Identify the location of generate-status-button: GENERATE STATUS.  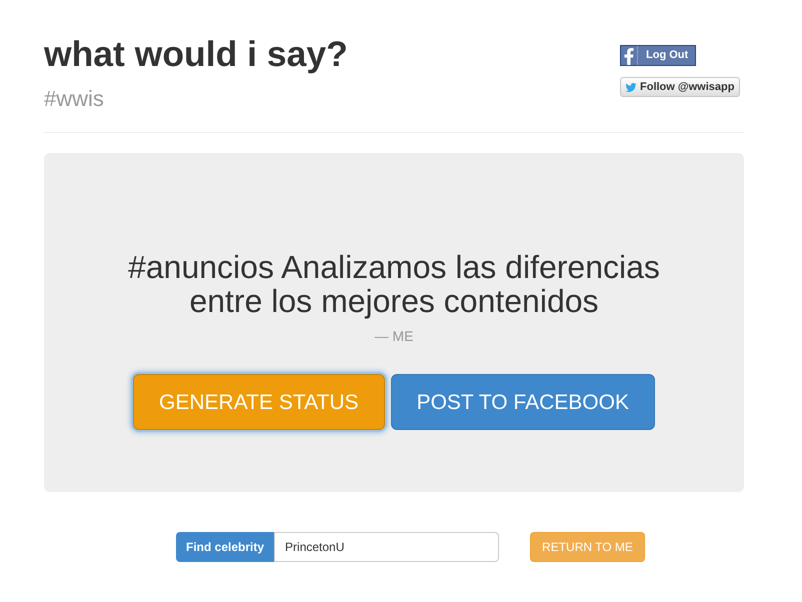
(259, 402).